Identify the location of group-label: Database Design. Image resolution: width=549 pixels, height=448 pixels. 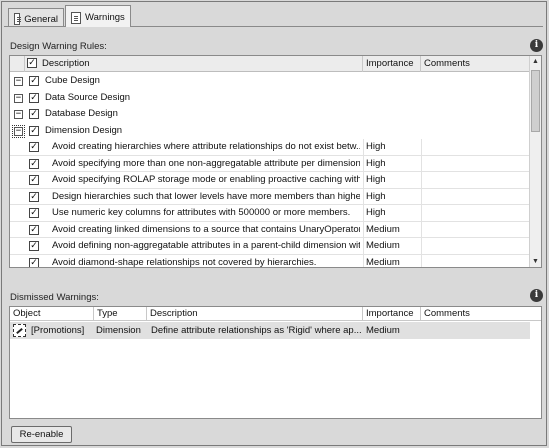
(81, 113).